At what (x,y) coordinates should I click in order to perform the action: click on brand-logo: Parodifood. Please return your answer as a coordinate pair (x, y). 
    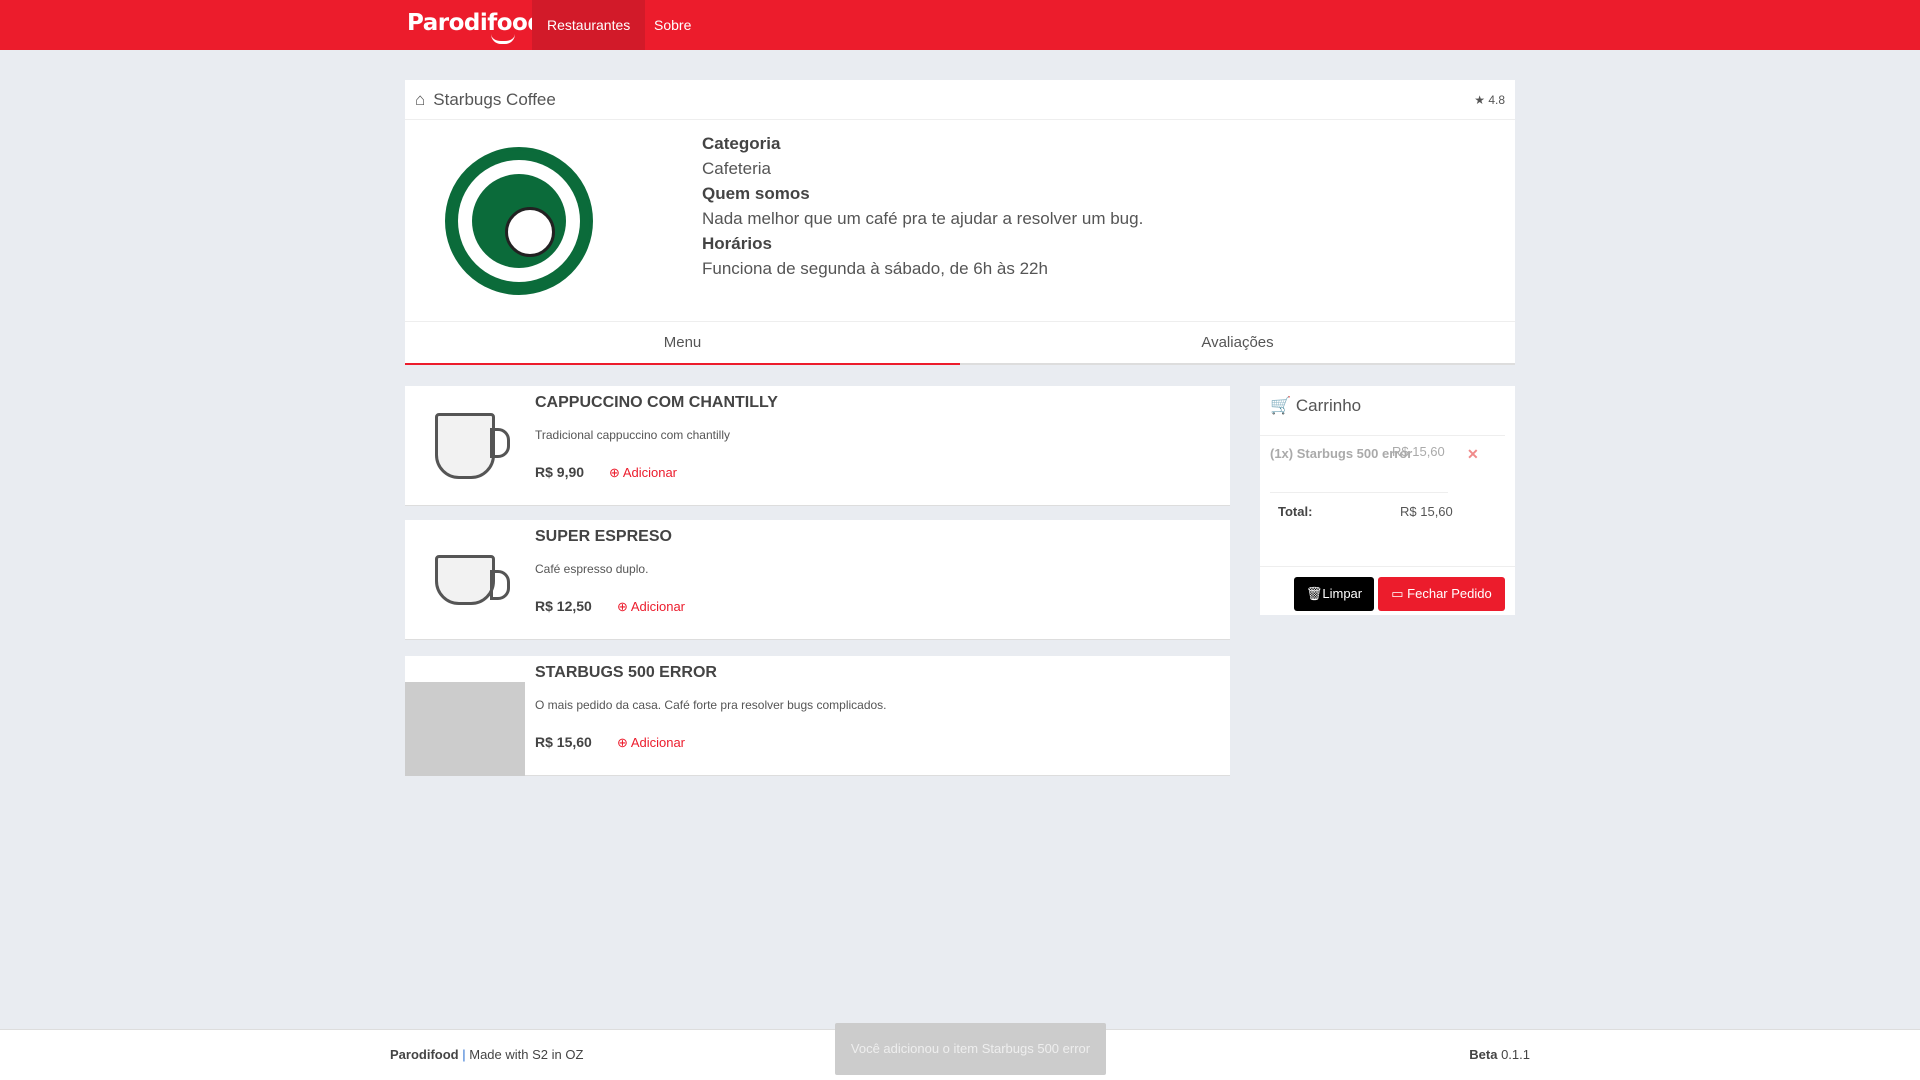
    Looking at the image, I should click on (475, 27).